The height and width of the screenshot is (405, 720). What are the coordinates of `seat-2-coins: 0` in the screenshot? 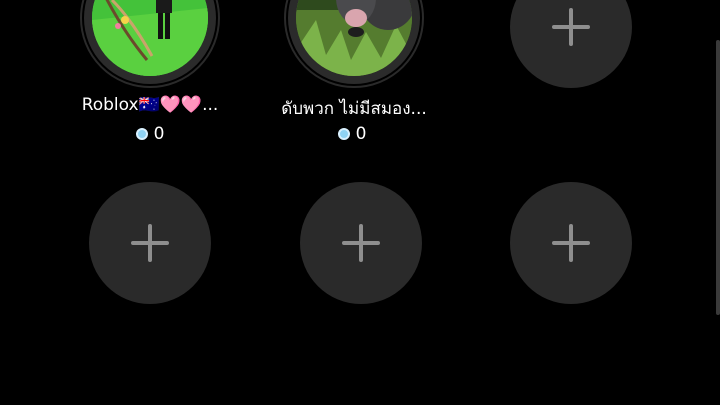 It's located at (352, 134).